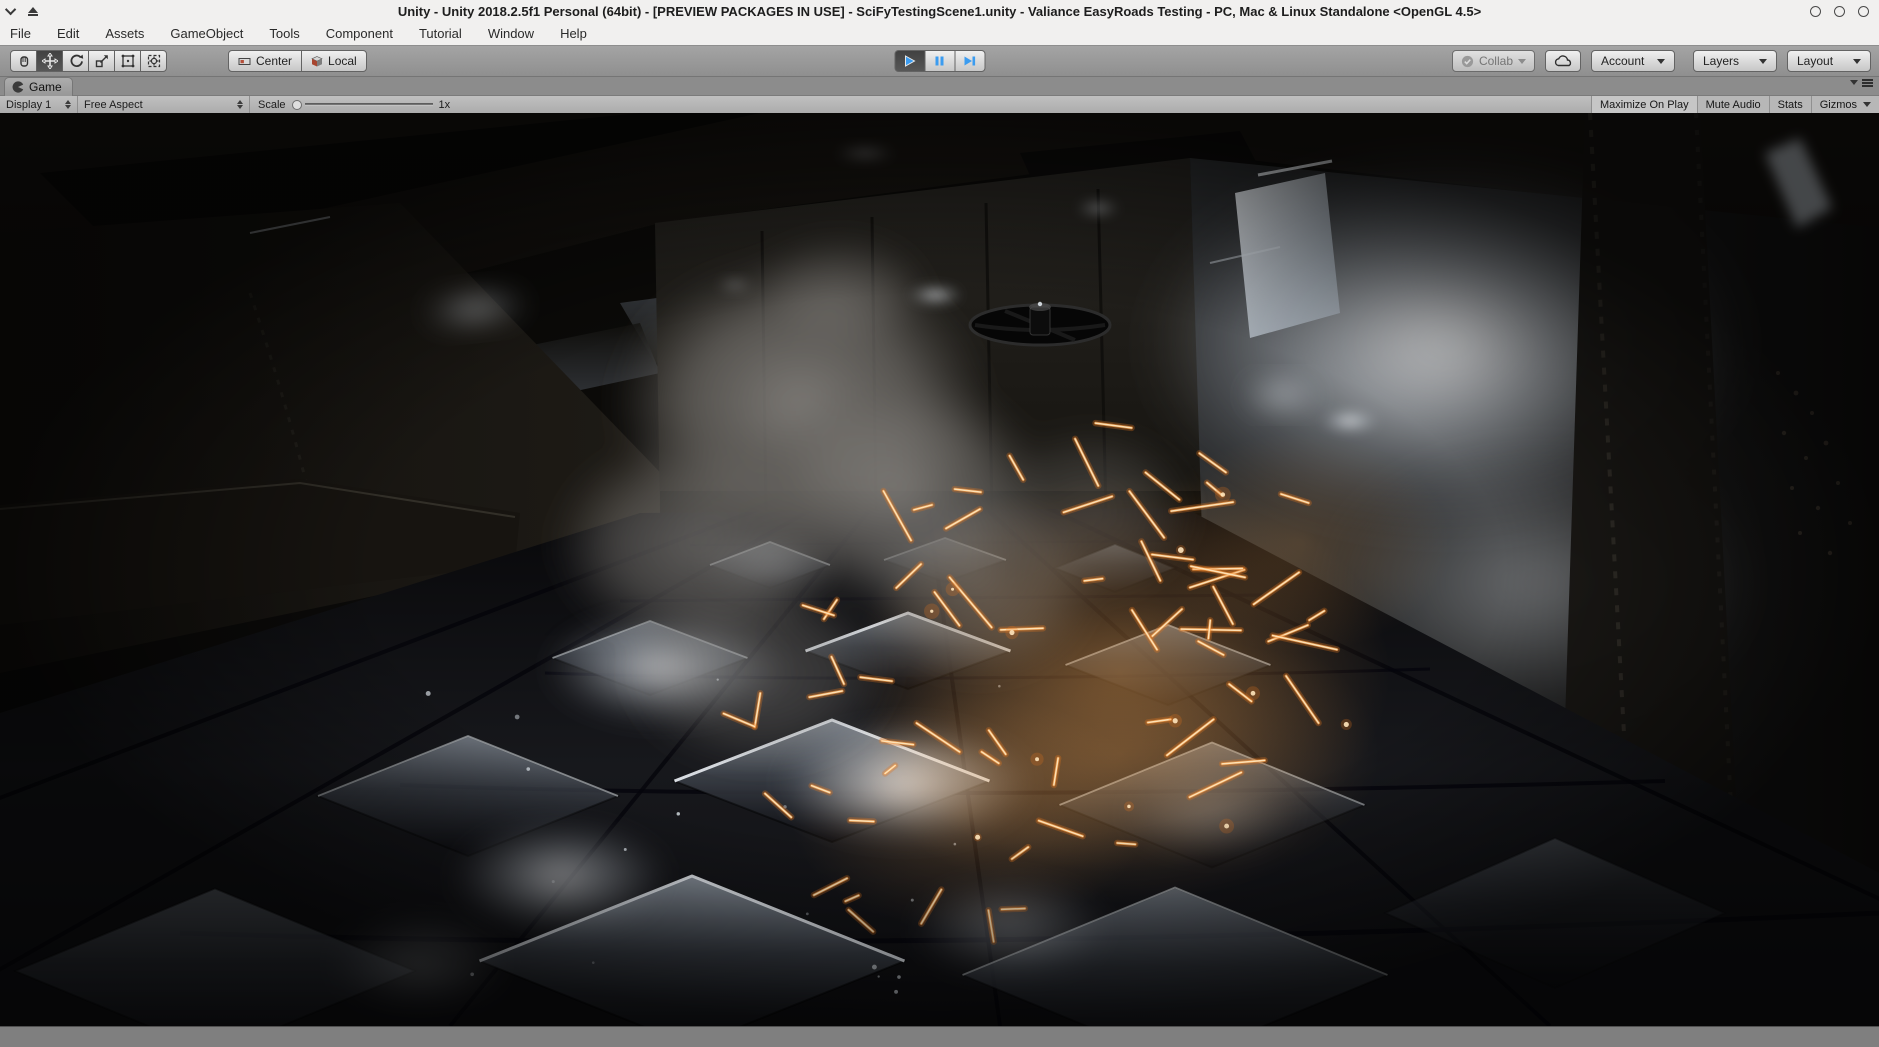  I want to click on scale-slider-group: Scale 1x, so click(354, 104).